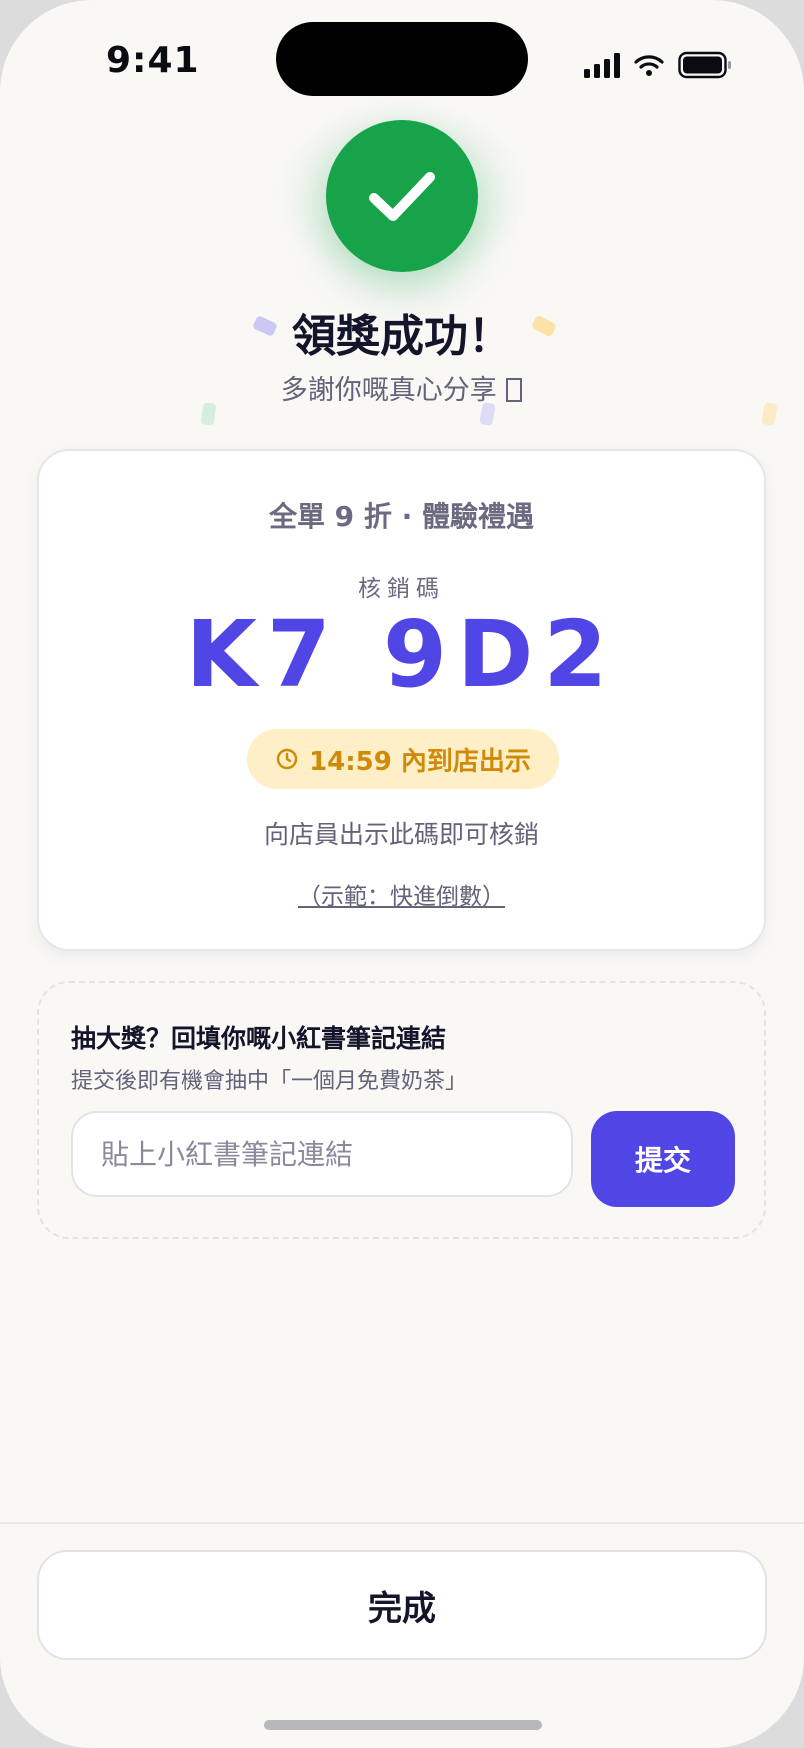  I want to click on done-button: 完成, so click(402, 1605).